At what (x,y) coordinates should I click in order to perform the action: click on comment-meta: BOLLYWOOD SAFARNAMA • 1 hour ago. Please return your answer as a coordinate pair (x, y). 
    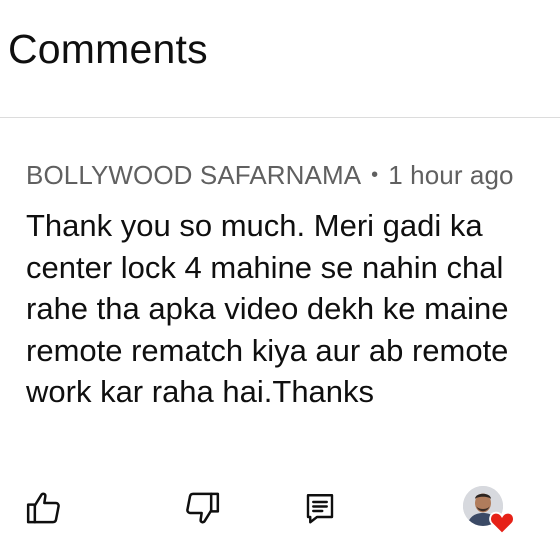
    Looking at the image, I should click on (270, 175).